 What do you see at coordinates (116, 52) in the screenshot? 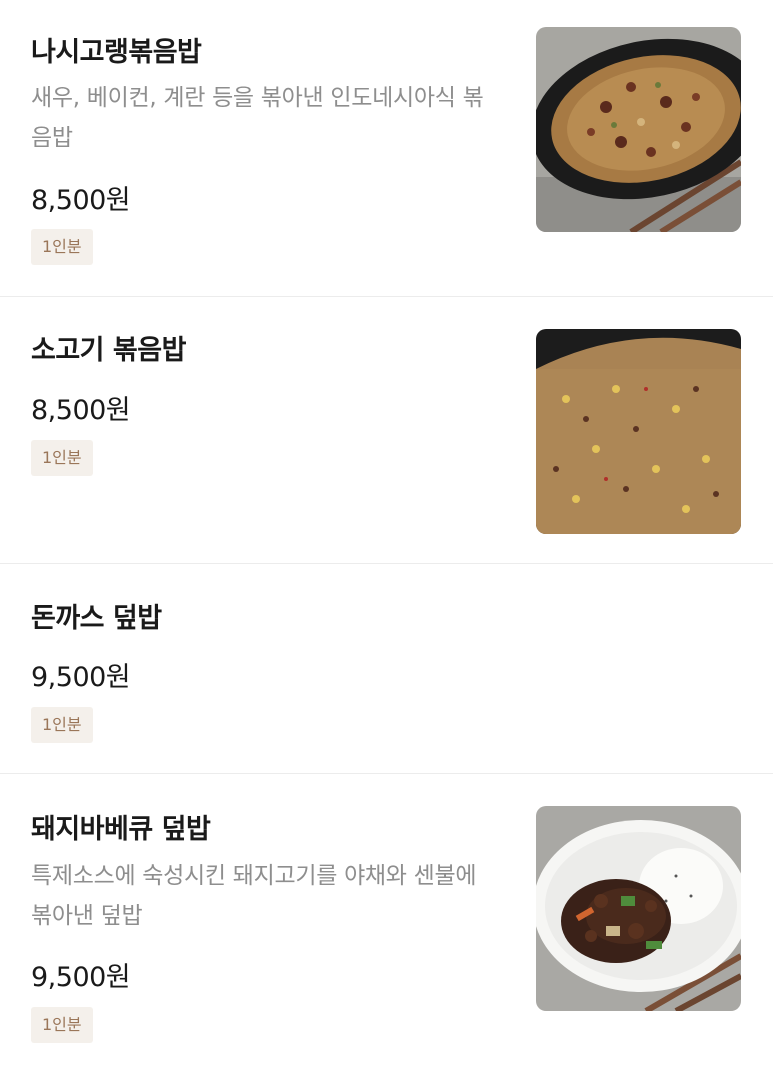
I see `menu-item-name: 나시고랭볶음밥` at bounding box center [116, 52].